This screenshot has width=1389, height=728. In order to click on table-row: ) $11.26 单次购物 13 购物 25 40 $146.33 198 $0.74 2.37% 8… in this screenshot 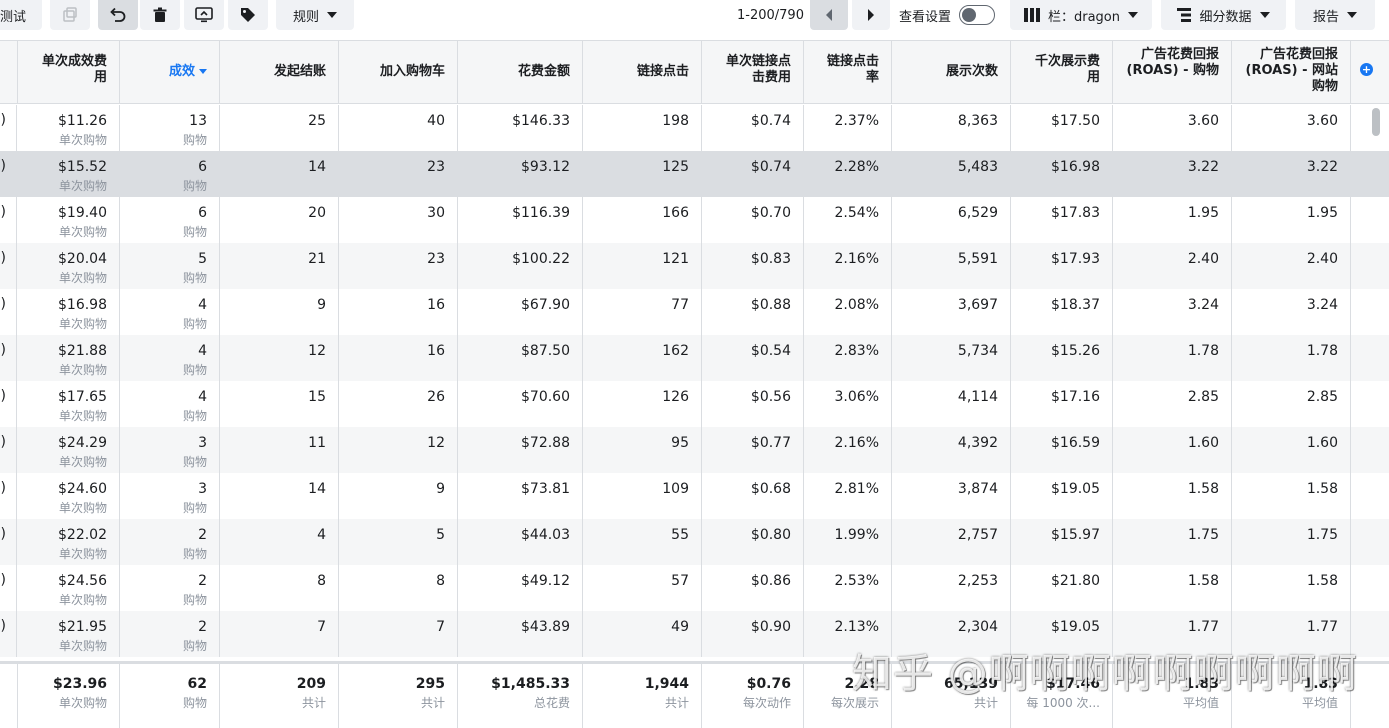, I will do `click(694, 128)`.